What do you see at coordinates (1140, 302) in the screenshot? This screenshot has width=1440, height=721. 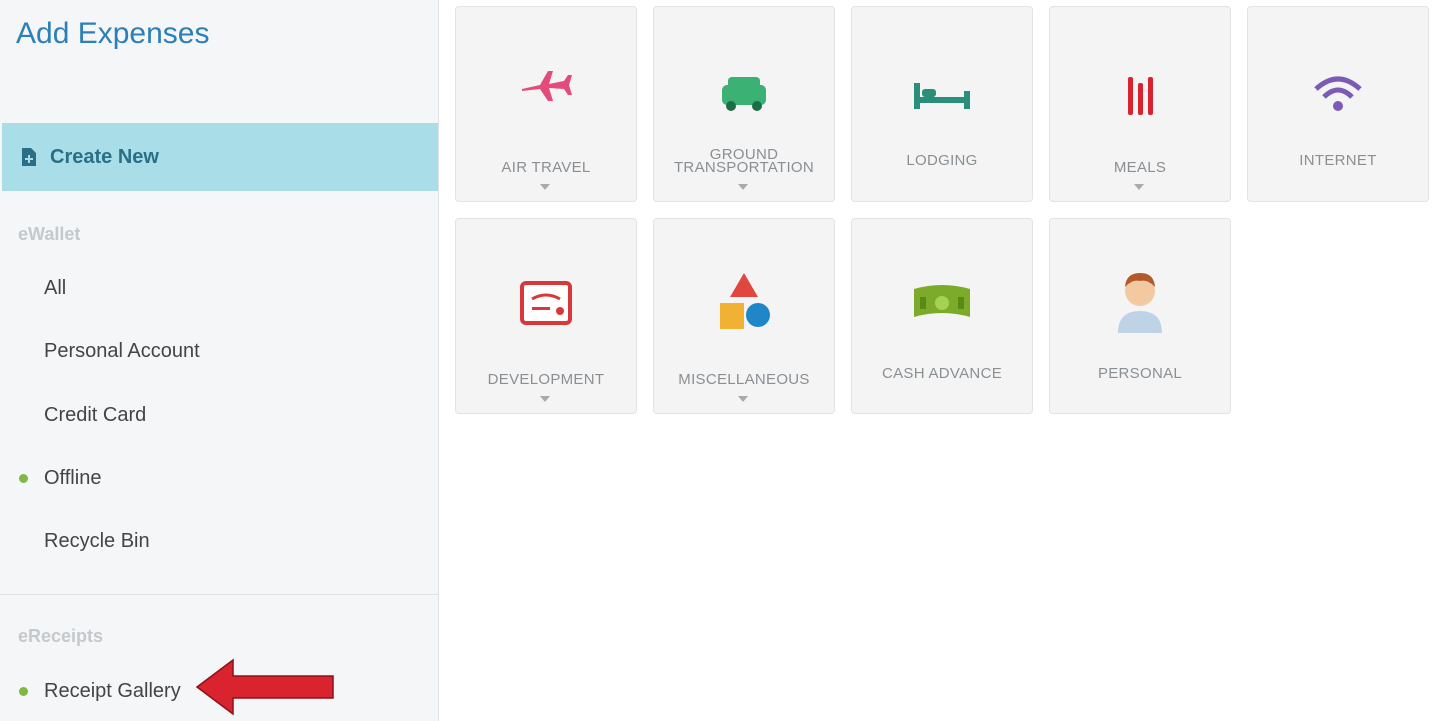 I see `person-icon` at bounding box center [1140, 302].